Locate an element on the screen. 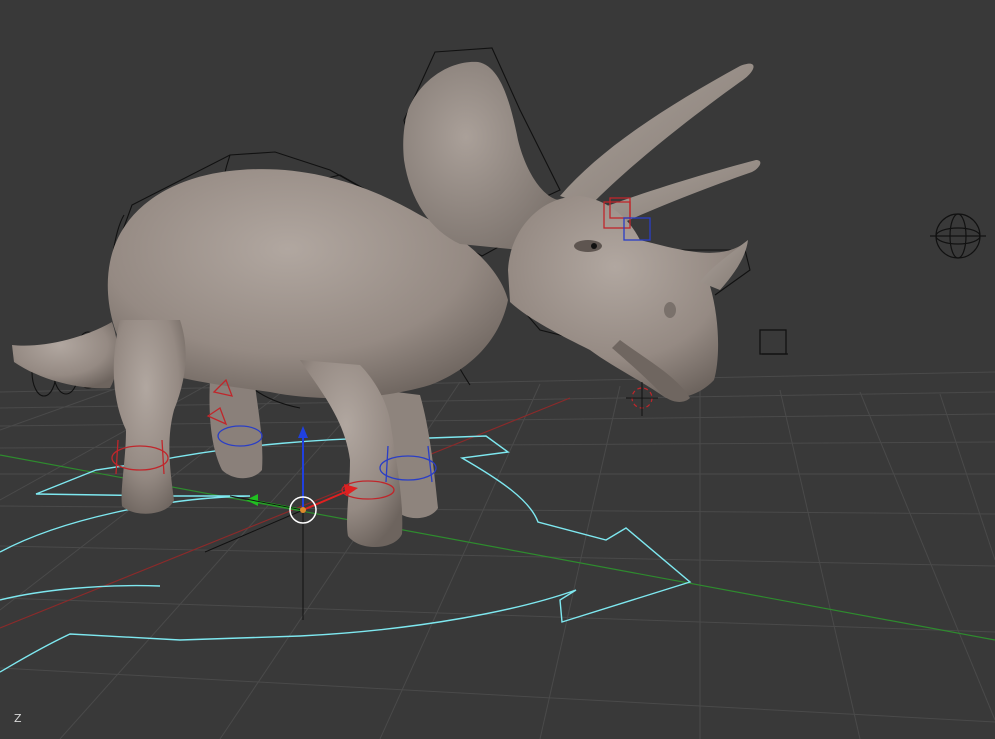 This screenshot has width=995, height=739. camera-object is located at coordinates (773, 342).